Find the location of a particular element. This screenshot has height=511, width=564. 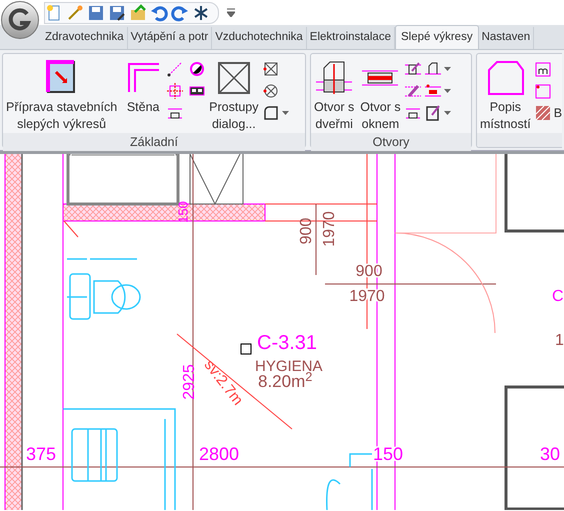

line-point-icon is located at coordinates (175, 69).